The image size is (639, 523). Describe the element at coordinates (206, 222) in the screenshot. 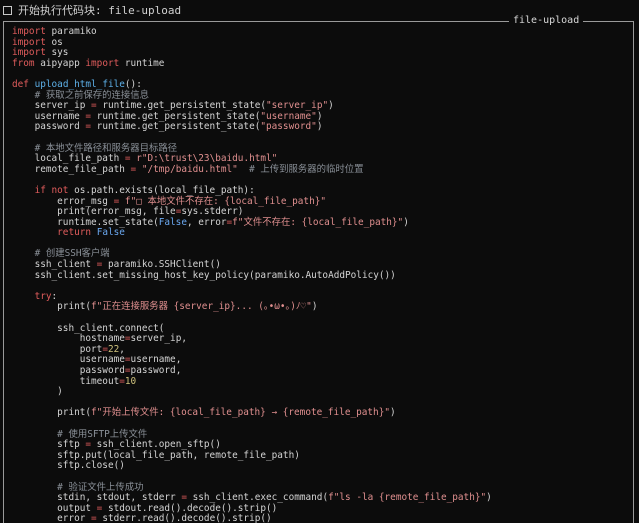

I see `code-token: , error` at that location.